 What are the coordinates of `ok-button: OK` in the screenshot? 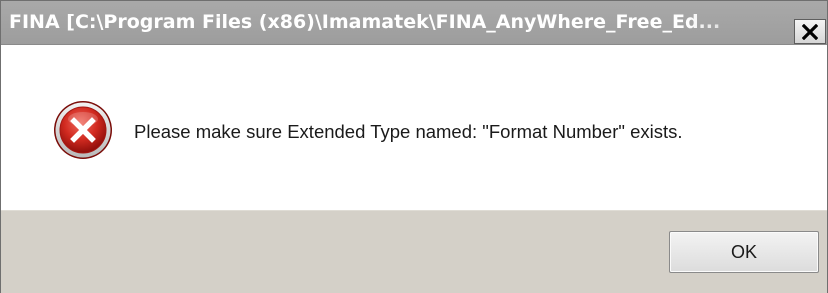 It's located at (744, 252).